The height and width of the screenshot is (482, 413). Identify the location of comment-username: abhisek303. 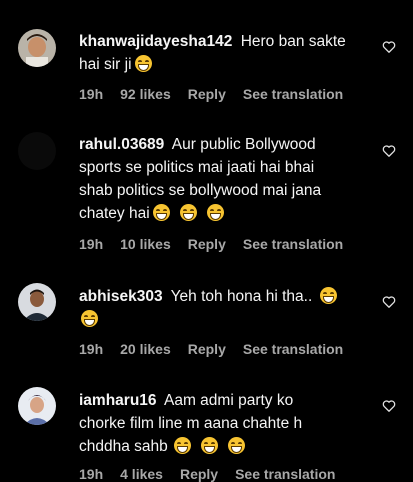
(121, 296).